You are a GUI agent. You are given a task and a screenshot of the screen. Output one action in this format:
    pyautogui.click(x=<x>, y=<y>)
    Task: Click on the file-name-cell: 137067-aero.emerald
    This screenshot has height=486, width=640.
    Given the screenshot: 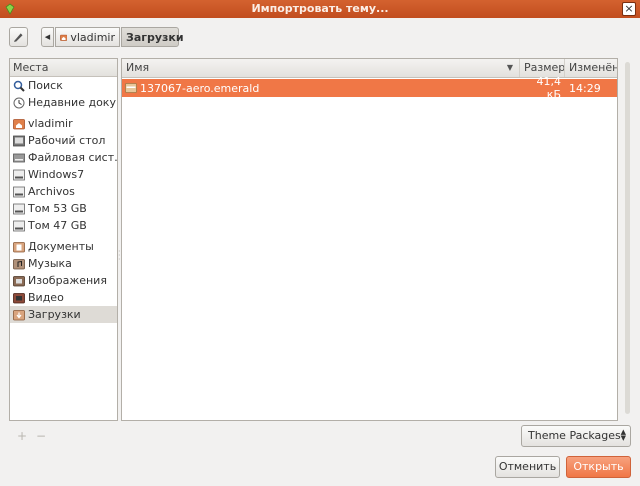 What is the action you would take?
    pyautogui.click(x=321, y=88)
    